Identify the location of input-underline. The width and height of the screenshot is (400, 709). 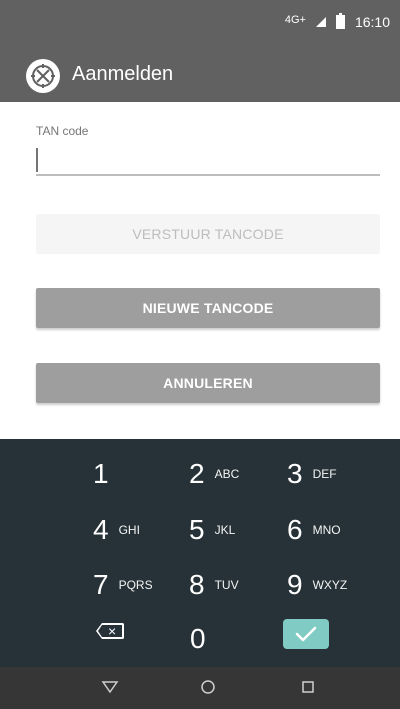
(208, 175).